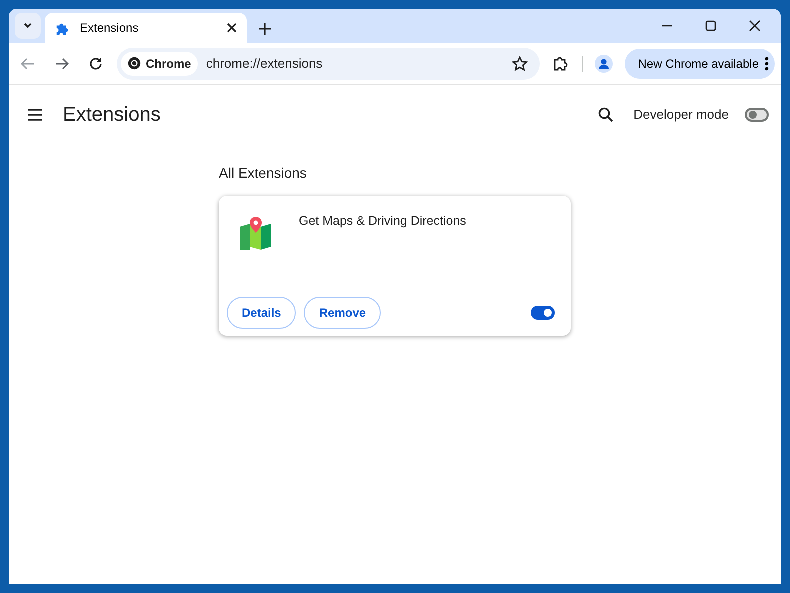 This screenshot has height=593, width=790. I want to click on chevron-down-icon, so click(28, 26).